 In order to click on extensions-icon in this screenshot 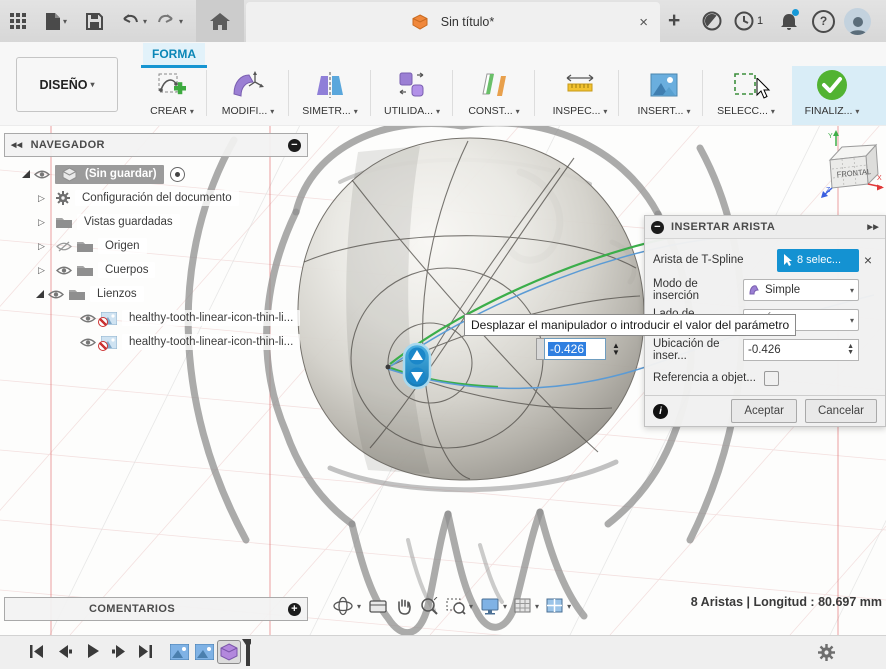, I will do `click(712, 21)`.